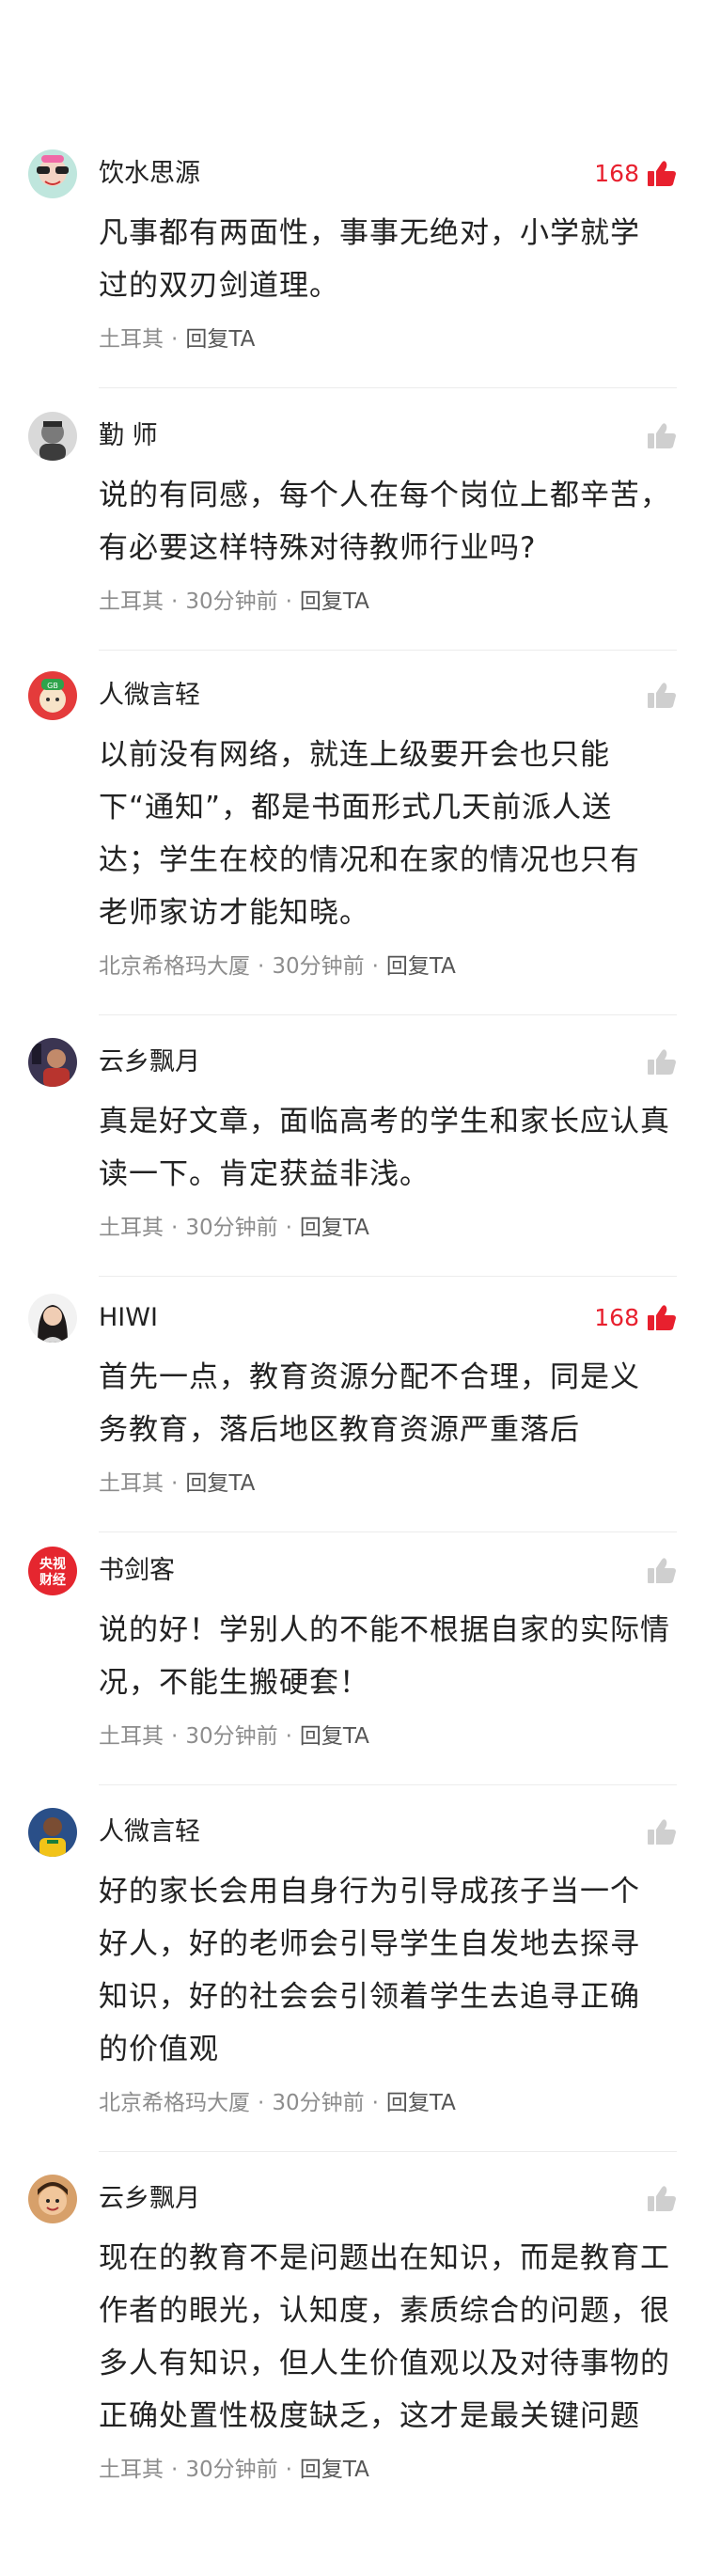  I want to click on comment-text-line: 过的双刃剑道理。, so click(219, 286).